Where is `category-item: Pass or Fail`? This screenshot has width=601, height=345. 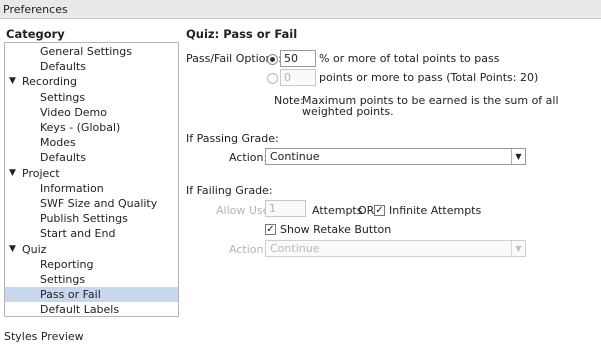
category-item: Pass or Fail is located at coordinates (91, 295).